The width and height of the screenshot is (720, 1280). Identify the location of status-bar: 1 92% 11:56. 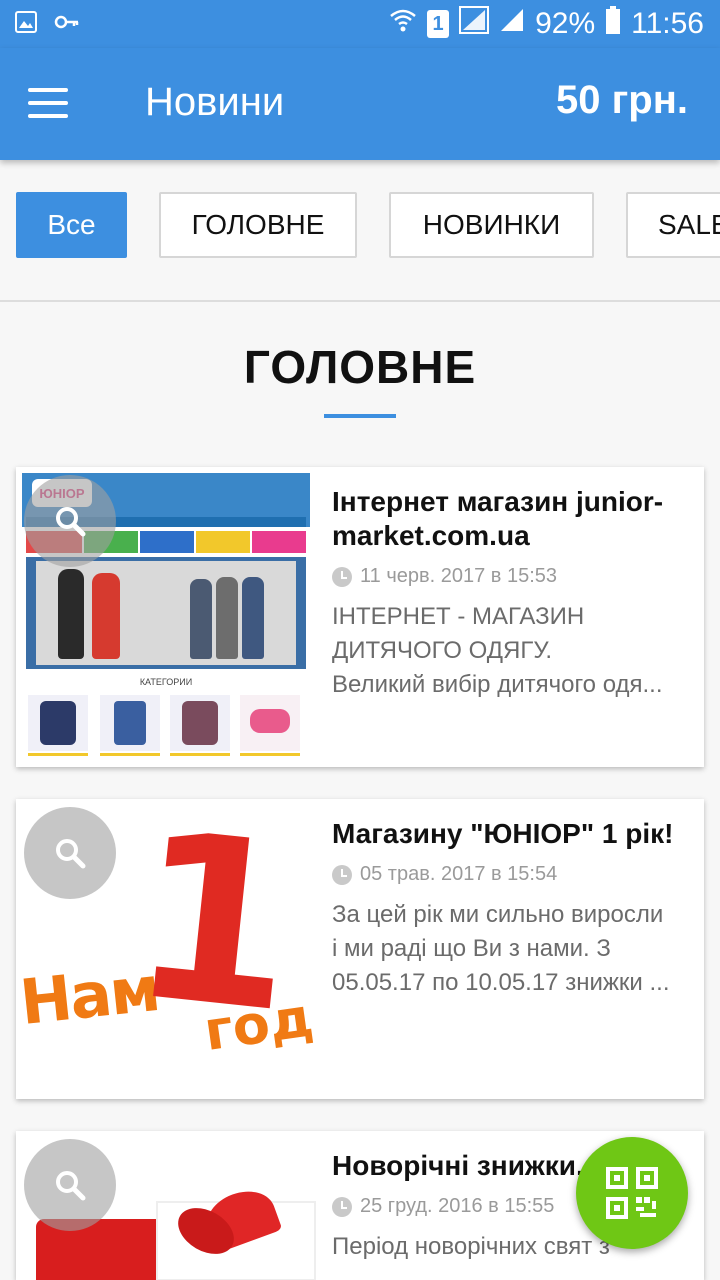
(360, 24).